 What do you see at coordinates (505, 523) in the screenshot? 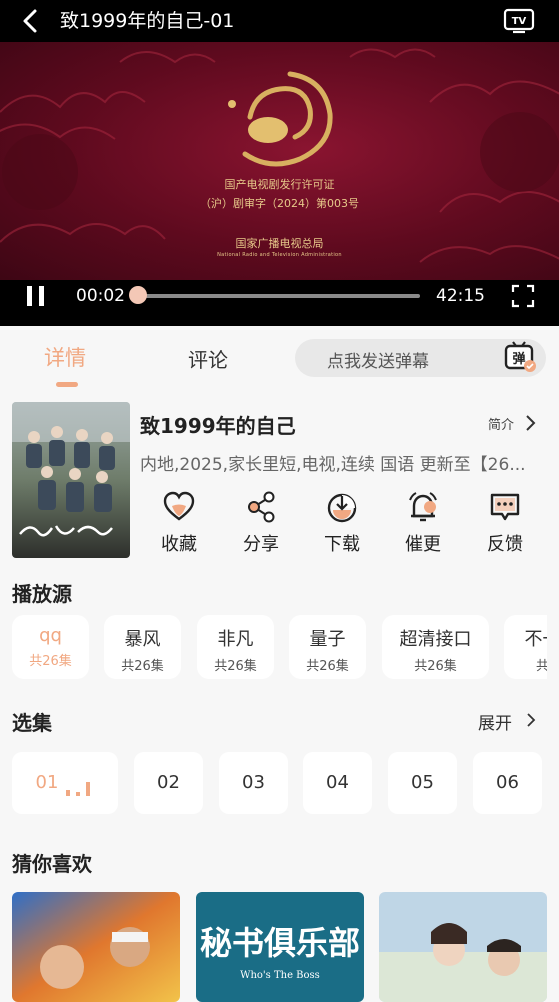
I see `feedback-button: 反馈` at bounding box center [505, 523].